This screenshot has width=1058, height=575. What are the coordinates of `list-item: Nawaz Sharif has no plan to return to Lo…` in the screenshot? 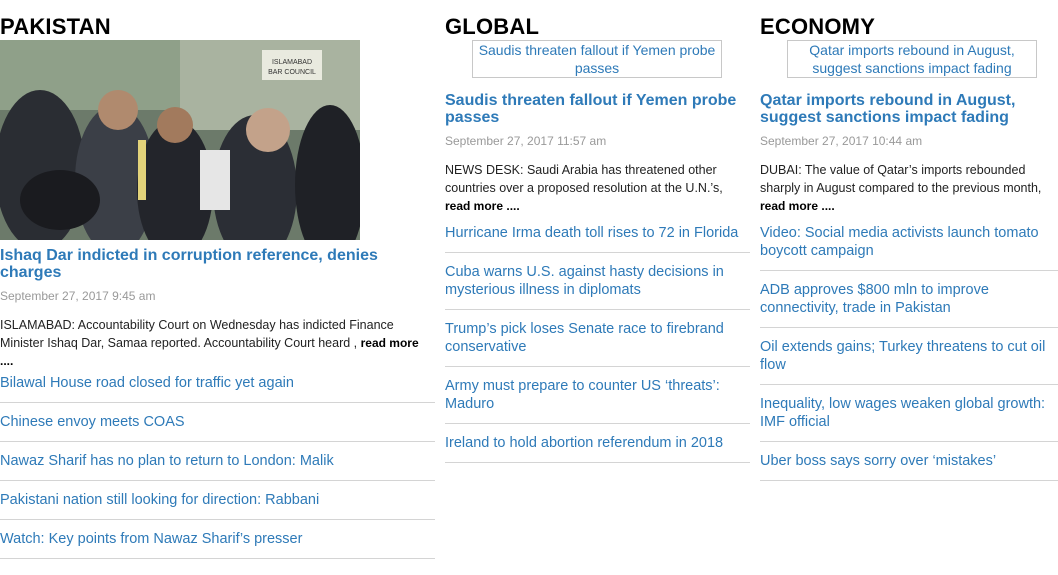 It's located at (217, 466).